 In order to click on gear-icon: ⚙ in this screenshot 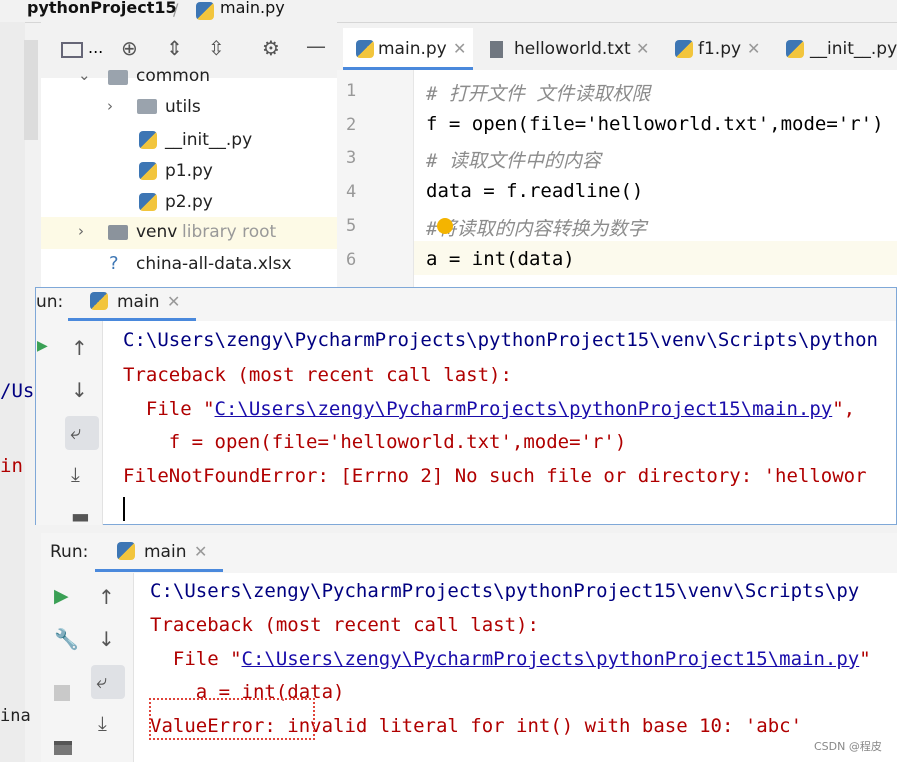, I will do `click(271, 48)`.